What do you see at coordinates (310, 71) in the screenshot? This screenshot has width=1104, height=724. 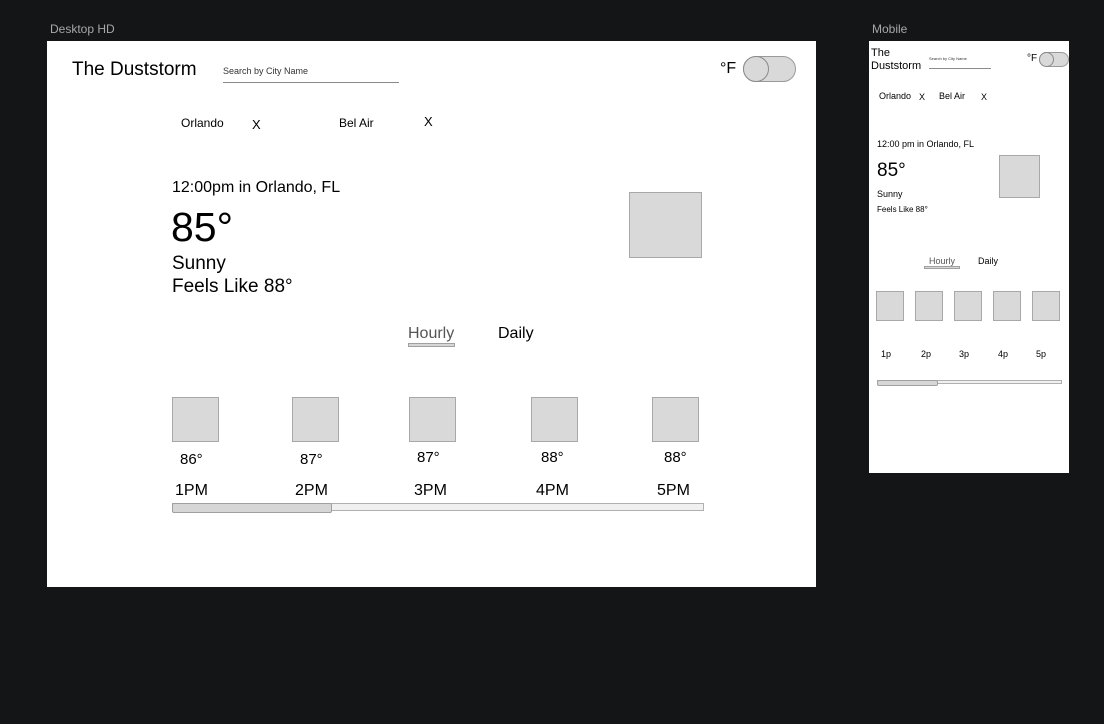 I see `search-input` at bounding box center [310, 71].